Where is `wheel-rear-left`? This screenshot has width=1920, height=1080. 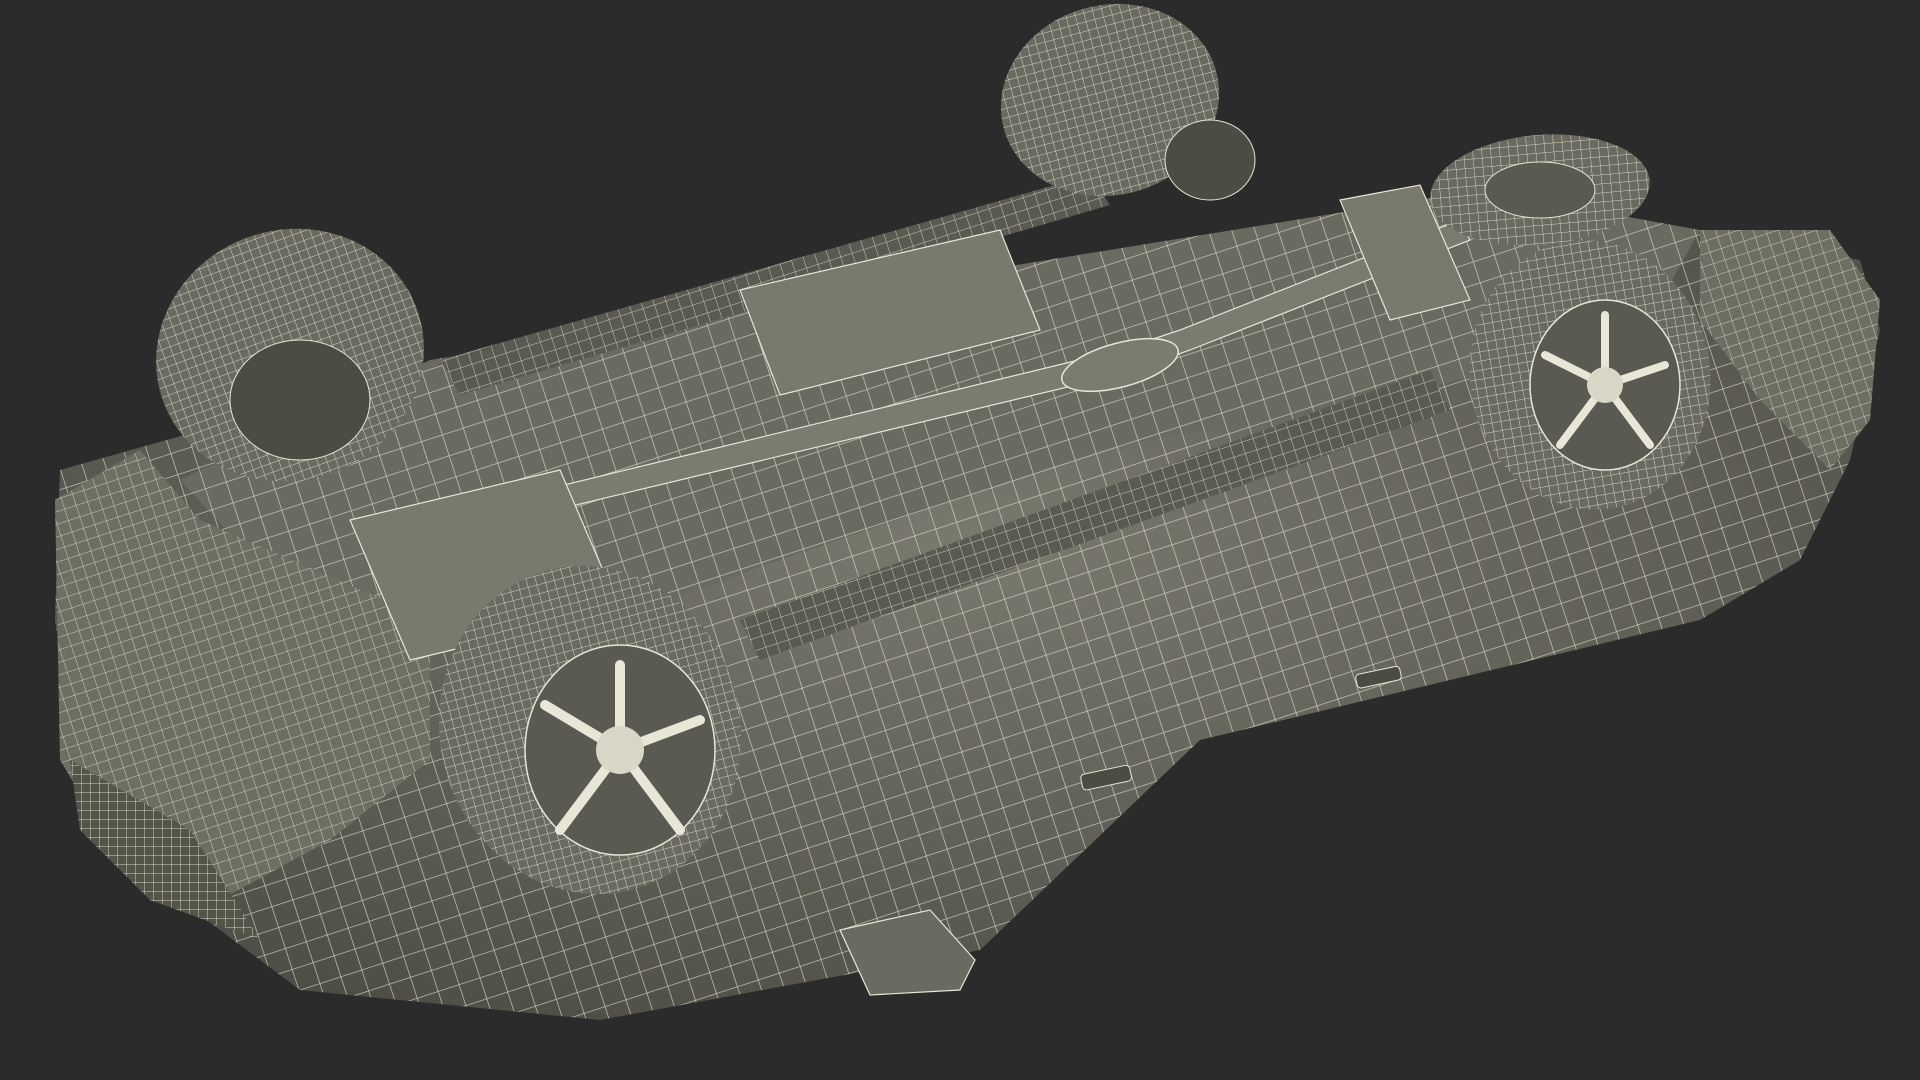 wheel-rear-left is located at coordinates (1128, 102).